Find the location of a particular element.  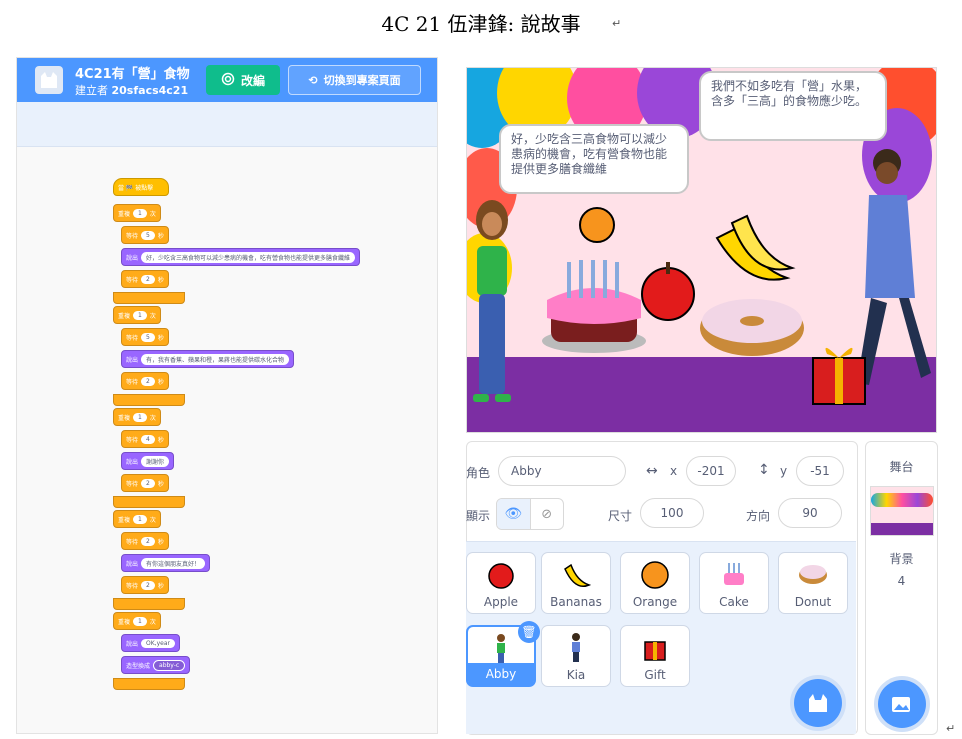

donut-sprite is located at coordinates (752, 325).